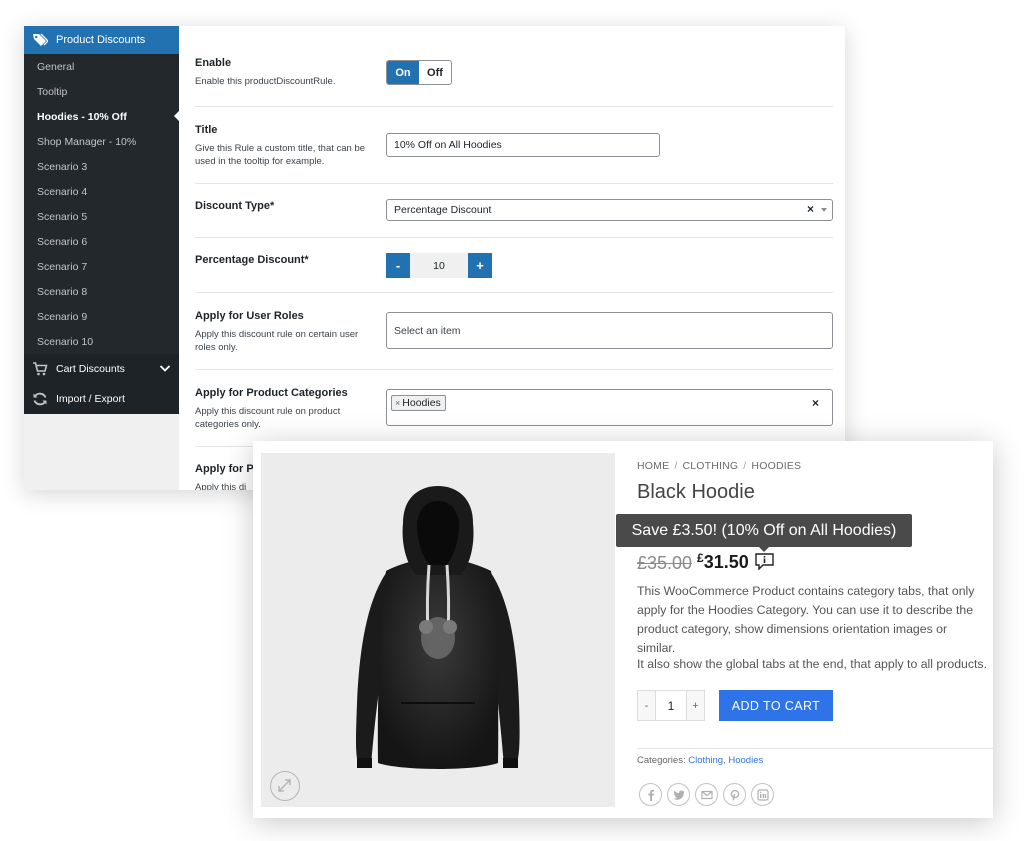  What do you see at coordinates (101, 266) in the screenshot?
I see `sidebar-item-scenario-7: Scenario 7` at bounding box center [101, 266].